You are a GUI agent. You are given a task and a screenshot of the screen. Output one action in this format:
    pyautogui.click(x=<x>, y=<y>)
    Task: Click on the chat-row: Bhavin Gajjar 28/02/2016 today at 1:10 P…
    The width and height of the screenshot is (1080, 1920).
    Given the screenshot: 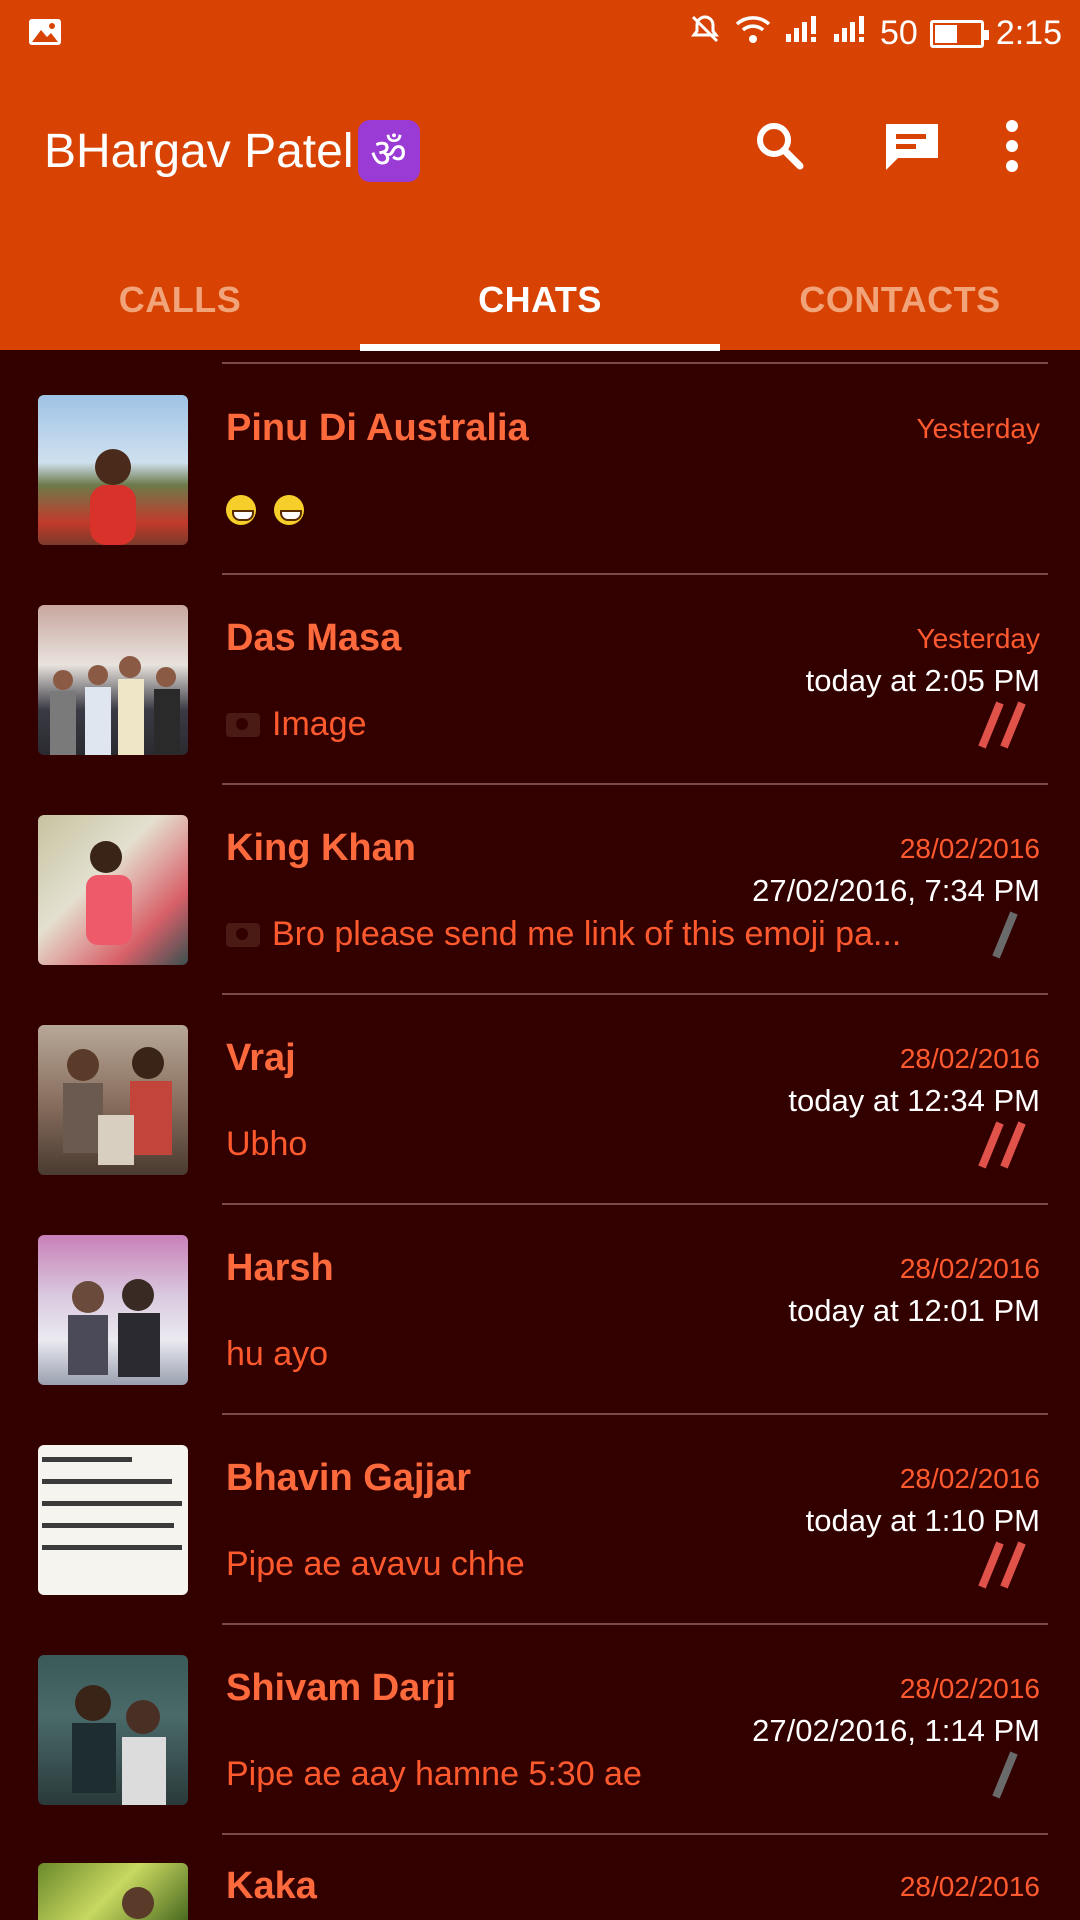 What is the action you would take?
    pyautogui.click(x=540, y=1520)
    